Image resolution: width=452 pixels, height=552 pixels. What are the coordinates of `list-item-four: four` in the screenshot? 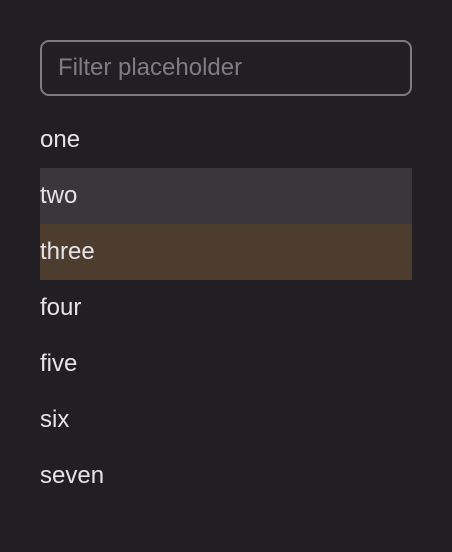 It's located at (226, 308).